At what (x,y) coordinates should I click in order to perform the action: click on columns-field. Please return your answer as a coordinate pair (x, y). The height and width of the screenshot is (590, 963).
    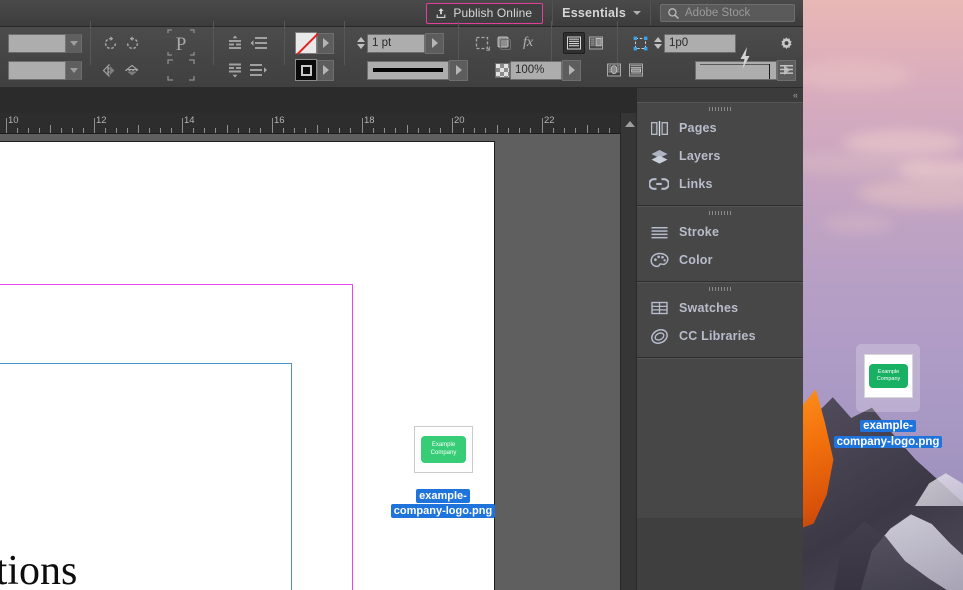
    Looking at the image, I should click on (736, 70).